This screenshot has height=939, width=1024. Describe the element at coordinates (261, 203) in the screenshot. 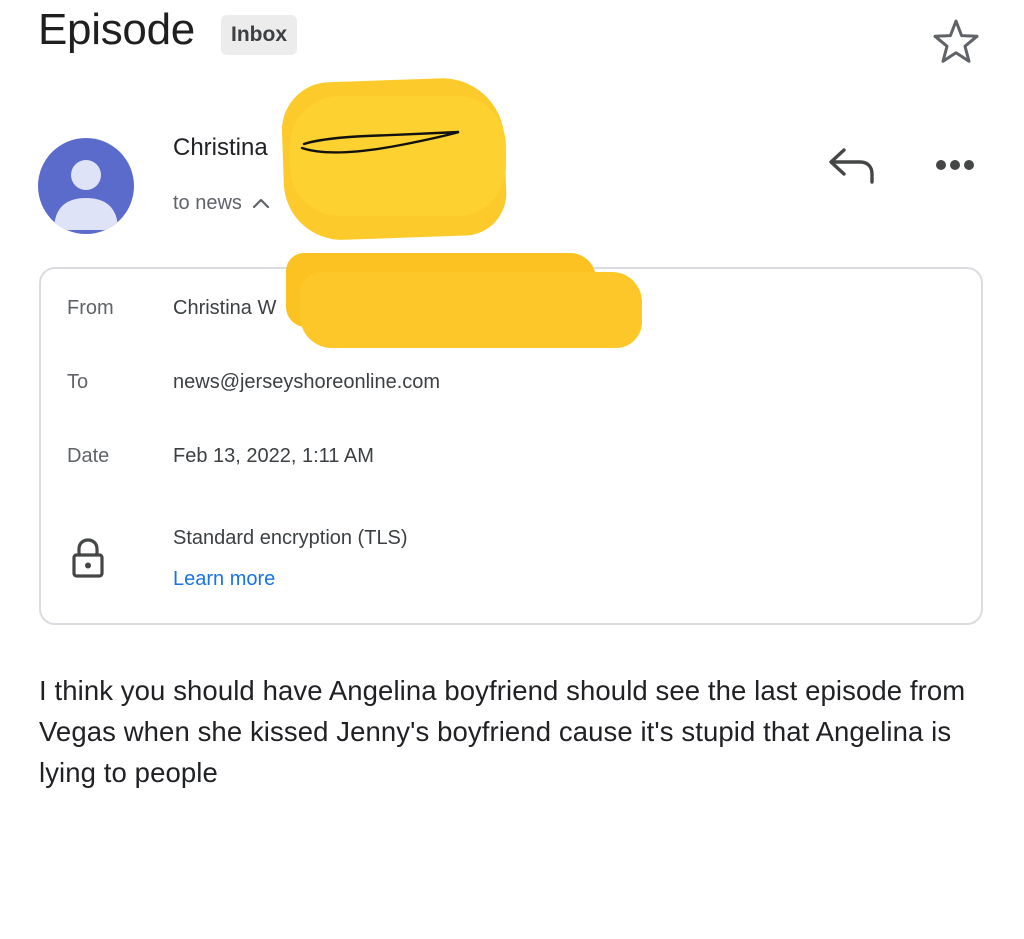

I see `chevron-up-icon` at that location.